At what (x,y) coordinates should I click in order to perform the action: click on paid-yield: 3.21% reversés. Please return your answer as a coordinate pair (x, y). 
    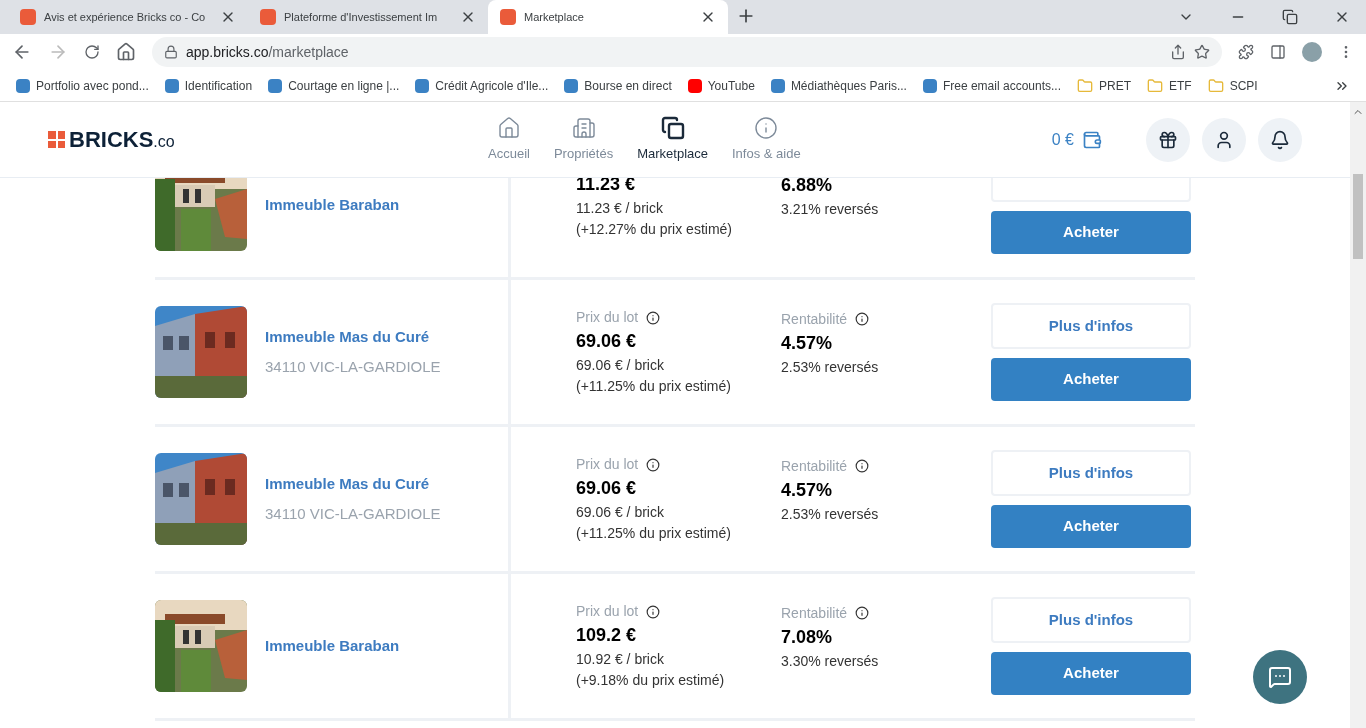
    Looking at the image, I should click on (830, 209).